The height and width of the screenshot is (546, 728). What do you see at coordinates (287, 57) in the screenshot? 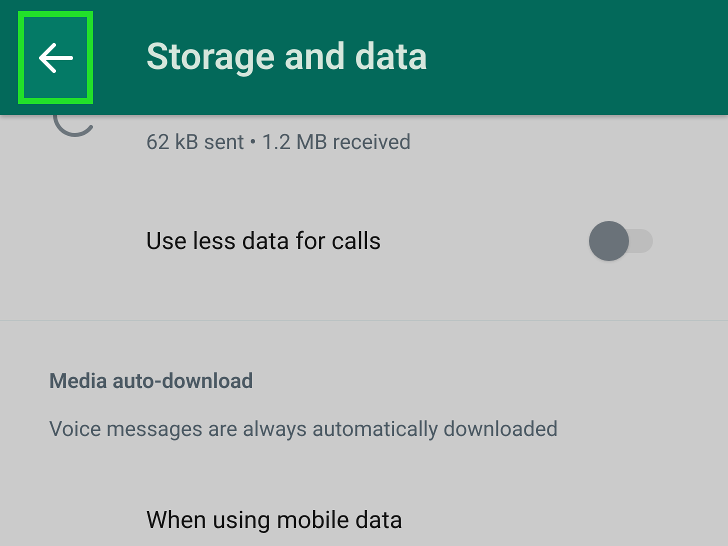
I see `screen-title: Storage and data` at bounding box center [287, 57].